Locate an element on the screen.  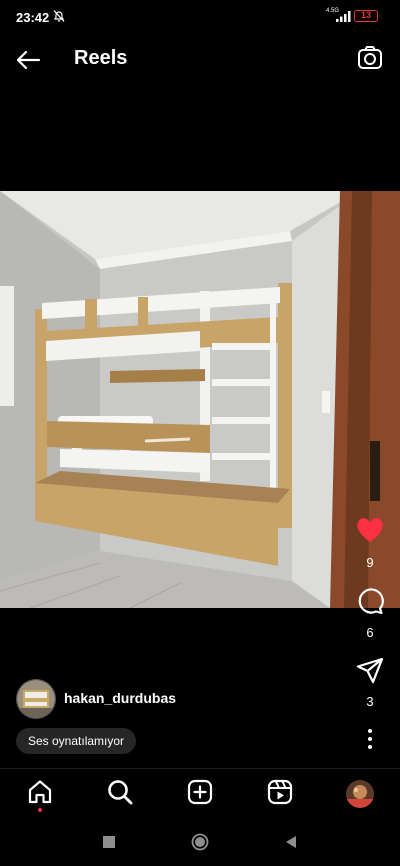
camera-icon is located at coordinates (370, 58).